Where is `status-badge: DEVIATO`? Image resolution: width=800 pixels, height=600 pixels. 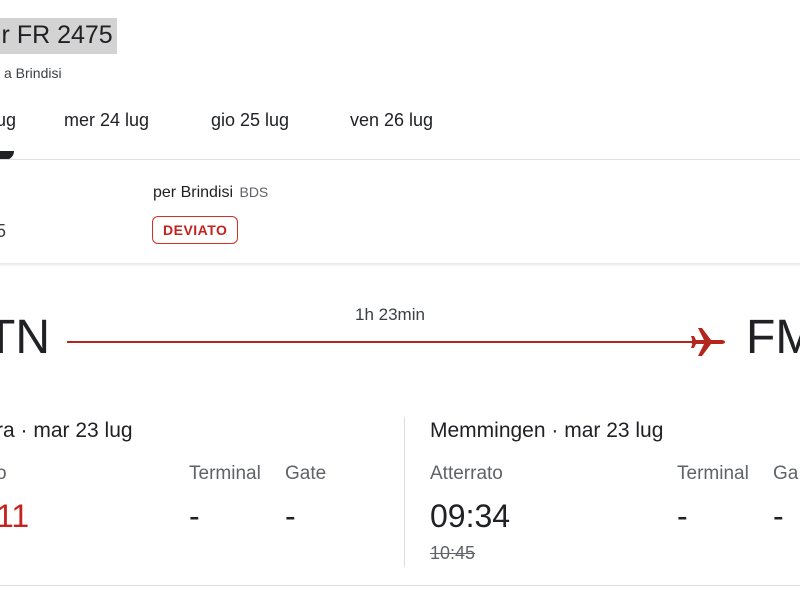 status-badge: DEVIATO is located at coordinates (195, 230).